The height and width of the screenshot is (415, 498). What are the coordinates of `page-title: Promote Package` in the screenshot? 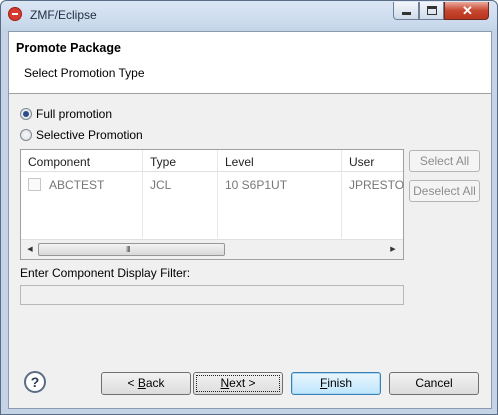 It's located at (68, 48).